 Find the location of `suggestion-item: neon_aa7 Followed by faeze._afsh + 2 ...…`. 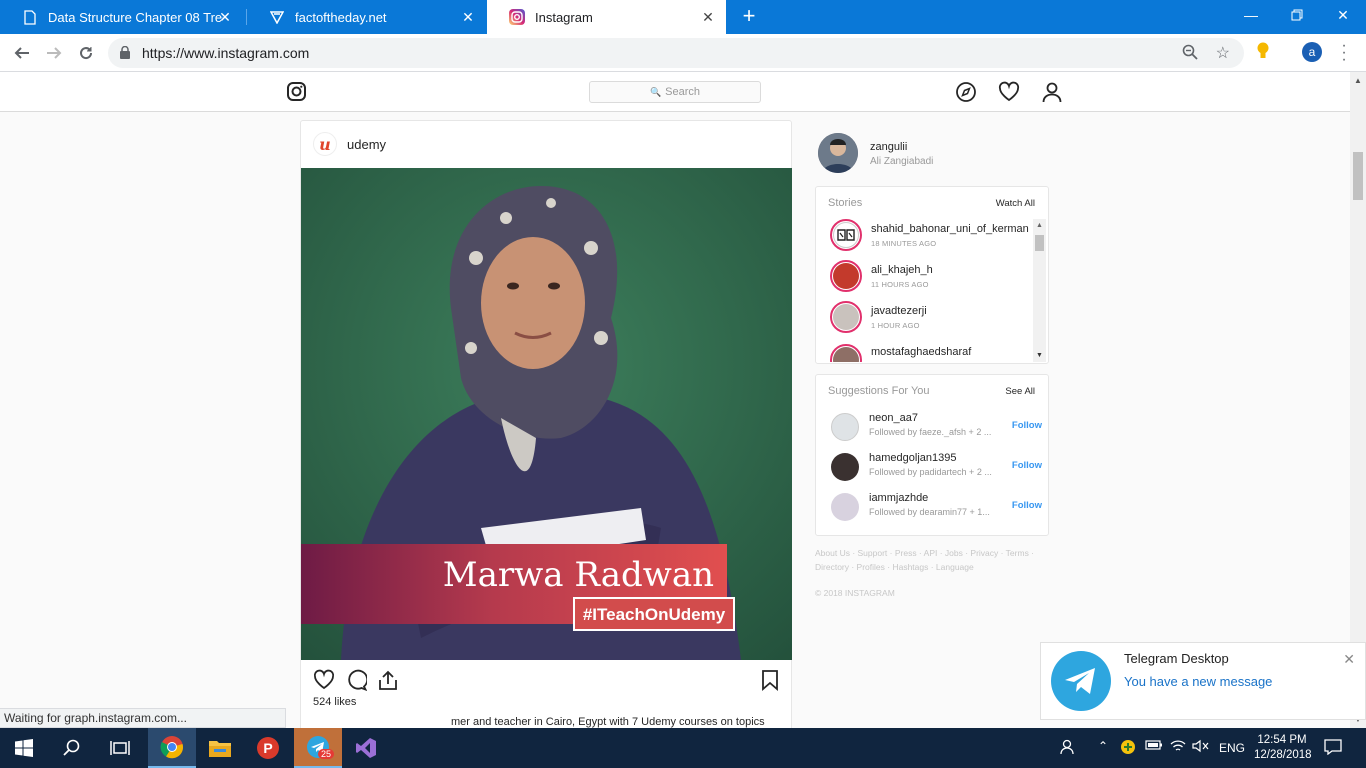

suggestion-item: neon_aa7 Followed by faeze._afsh + 2 ...… is located at coordinates (936, 428).